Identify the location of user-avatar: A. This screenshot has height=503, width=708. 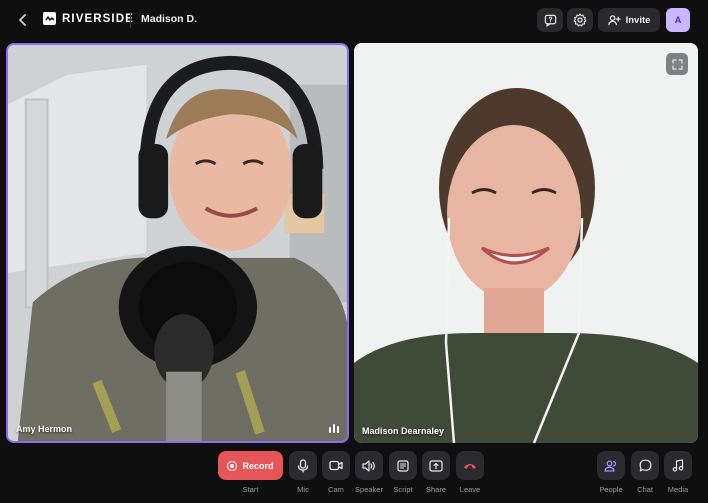
(678, 20).